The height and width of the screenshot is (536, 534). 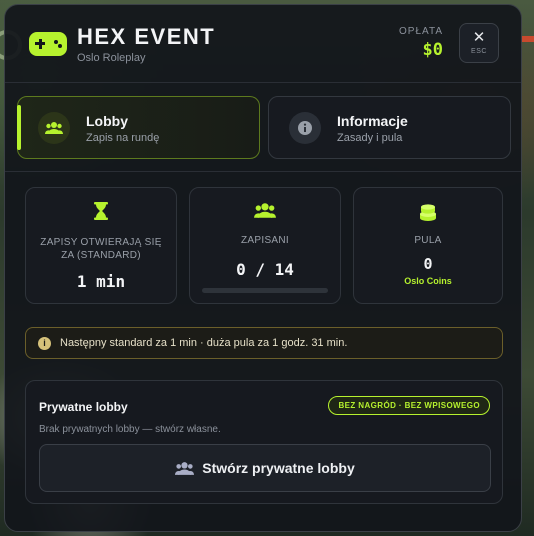 What do you see at coordinates (479, 51) in the screenshot?
I see `close-hint: ESC` at bounding box center [479, 51].